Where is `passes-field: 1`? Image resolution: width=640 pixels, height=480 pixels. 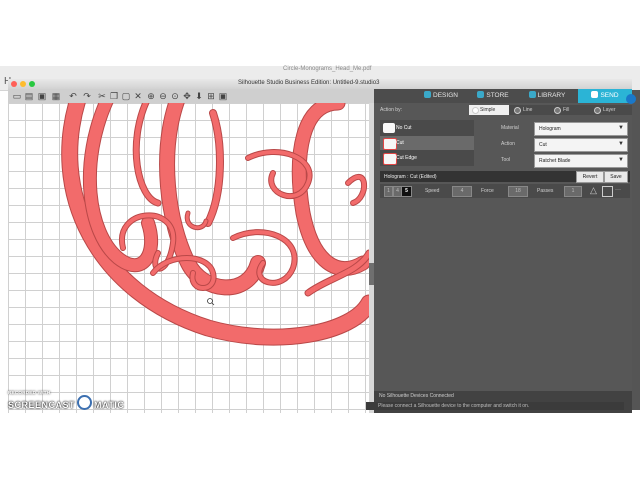
passes-field: 1 is located at coordinates (573, 191).